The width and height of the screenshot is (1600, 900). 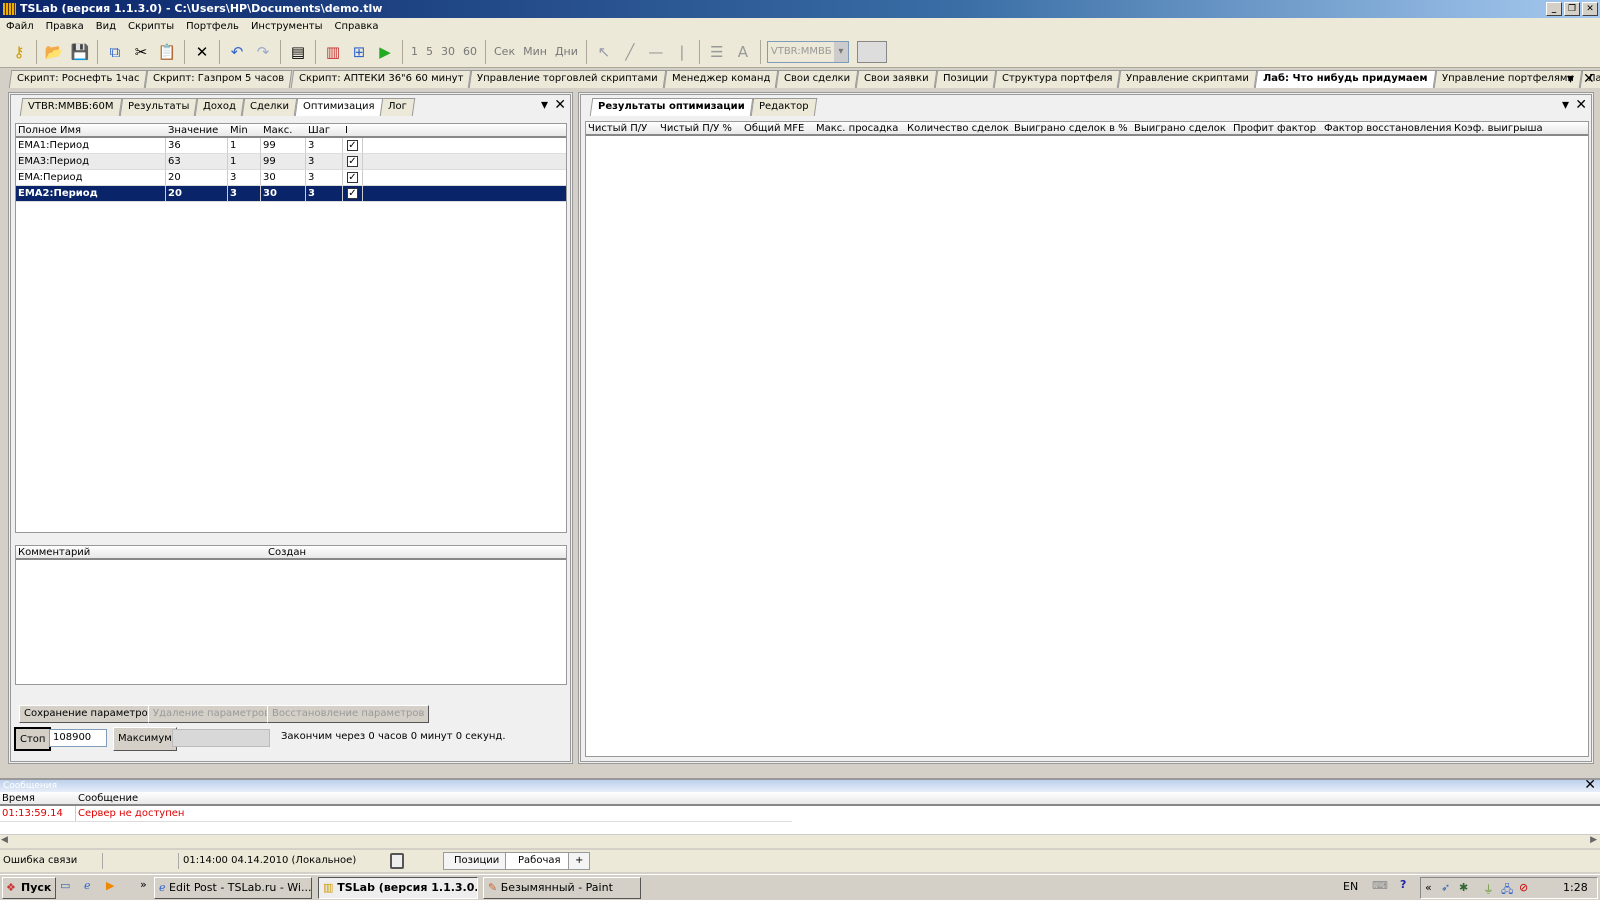 What do you see at coordinates (145, 739) in the screenshot?
I see `maximum-button: Максимум` at bounding box center [145, 739].